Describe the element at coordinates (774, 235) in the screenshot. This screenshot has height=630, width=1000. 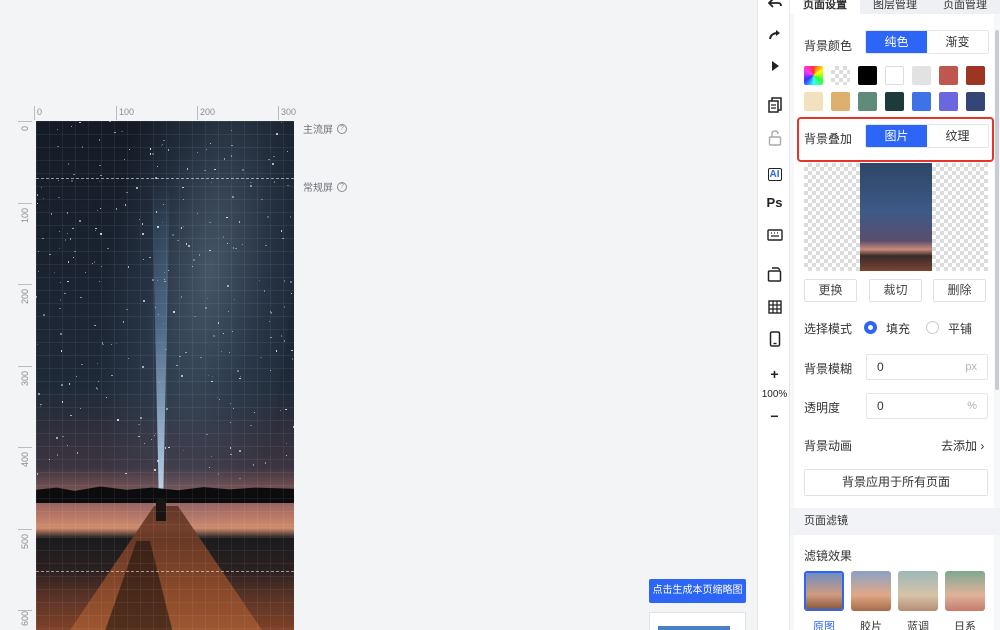
I see `keyboard-icon` at that location.